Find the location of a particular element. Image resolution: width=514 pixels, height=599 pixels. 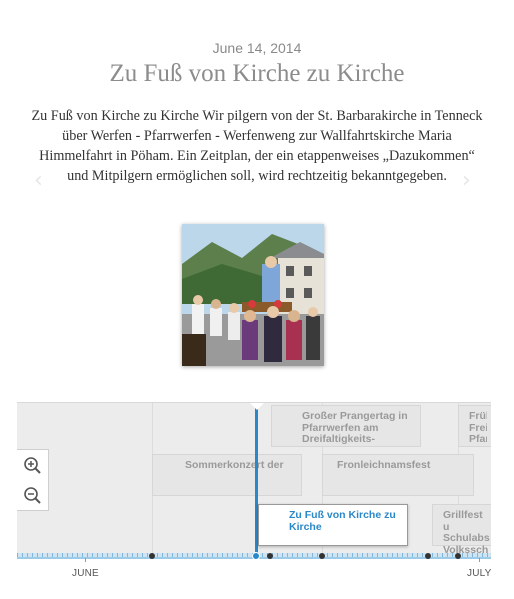

timeline-event-active: Zu Fuß von Kirche zu Kirche is located at coordinates (333, 525).